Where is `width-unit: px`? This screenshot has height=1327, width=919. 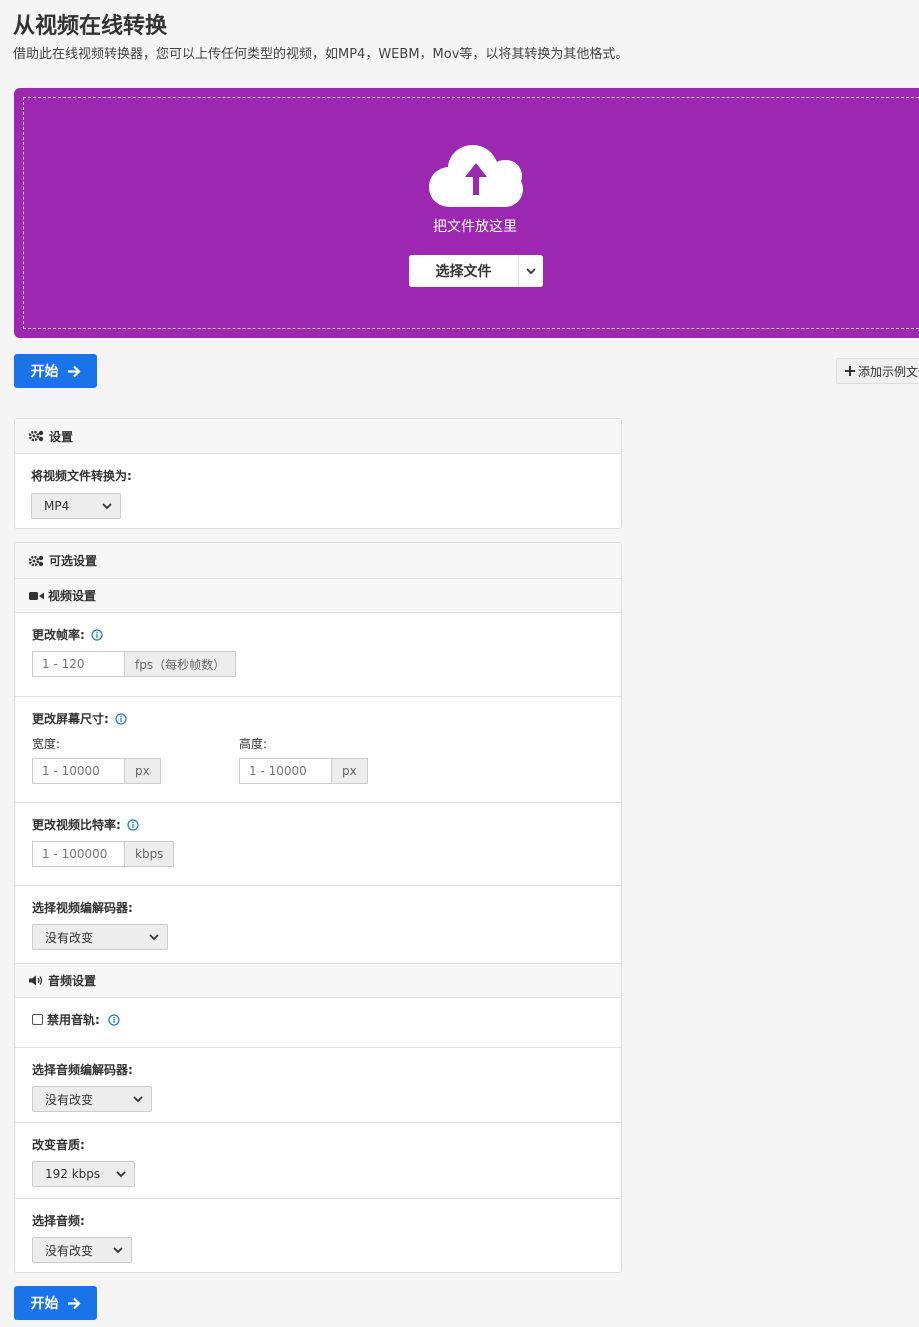 width-unit: px is located at coordinates (142, 771).